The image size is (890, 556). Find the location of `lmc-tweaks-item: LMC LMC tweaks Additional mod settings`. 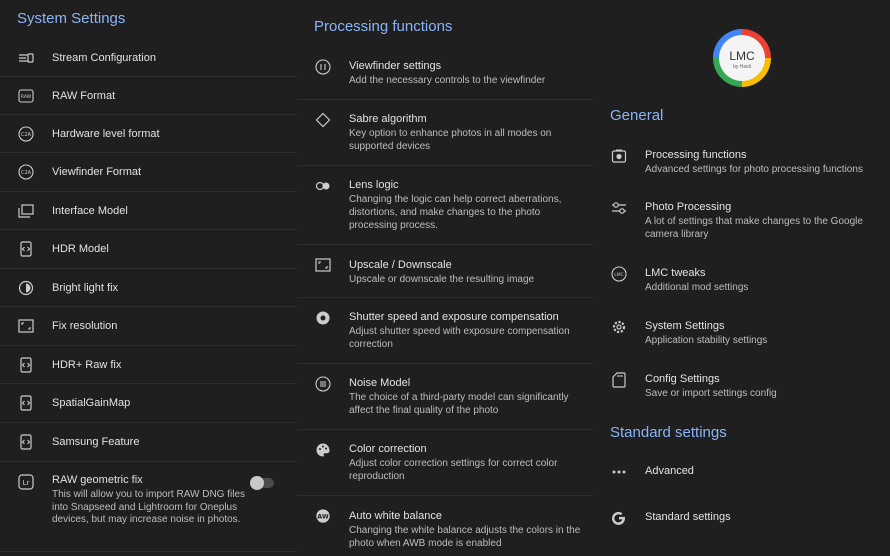

lmc-tweaks-item: LMC LMC tweaks Additional mod settings is located at coordinates (741, 283).